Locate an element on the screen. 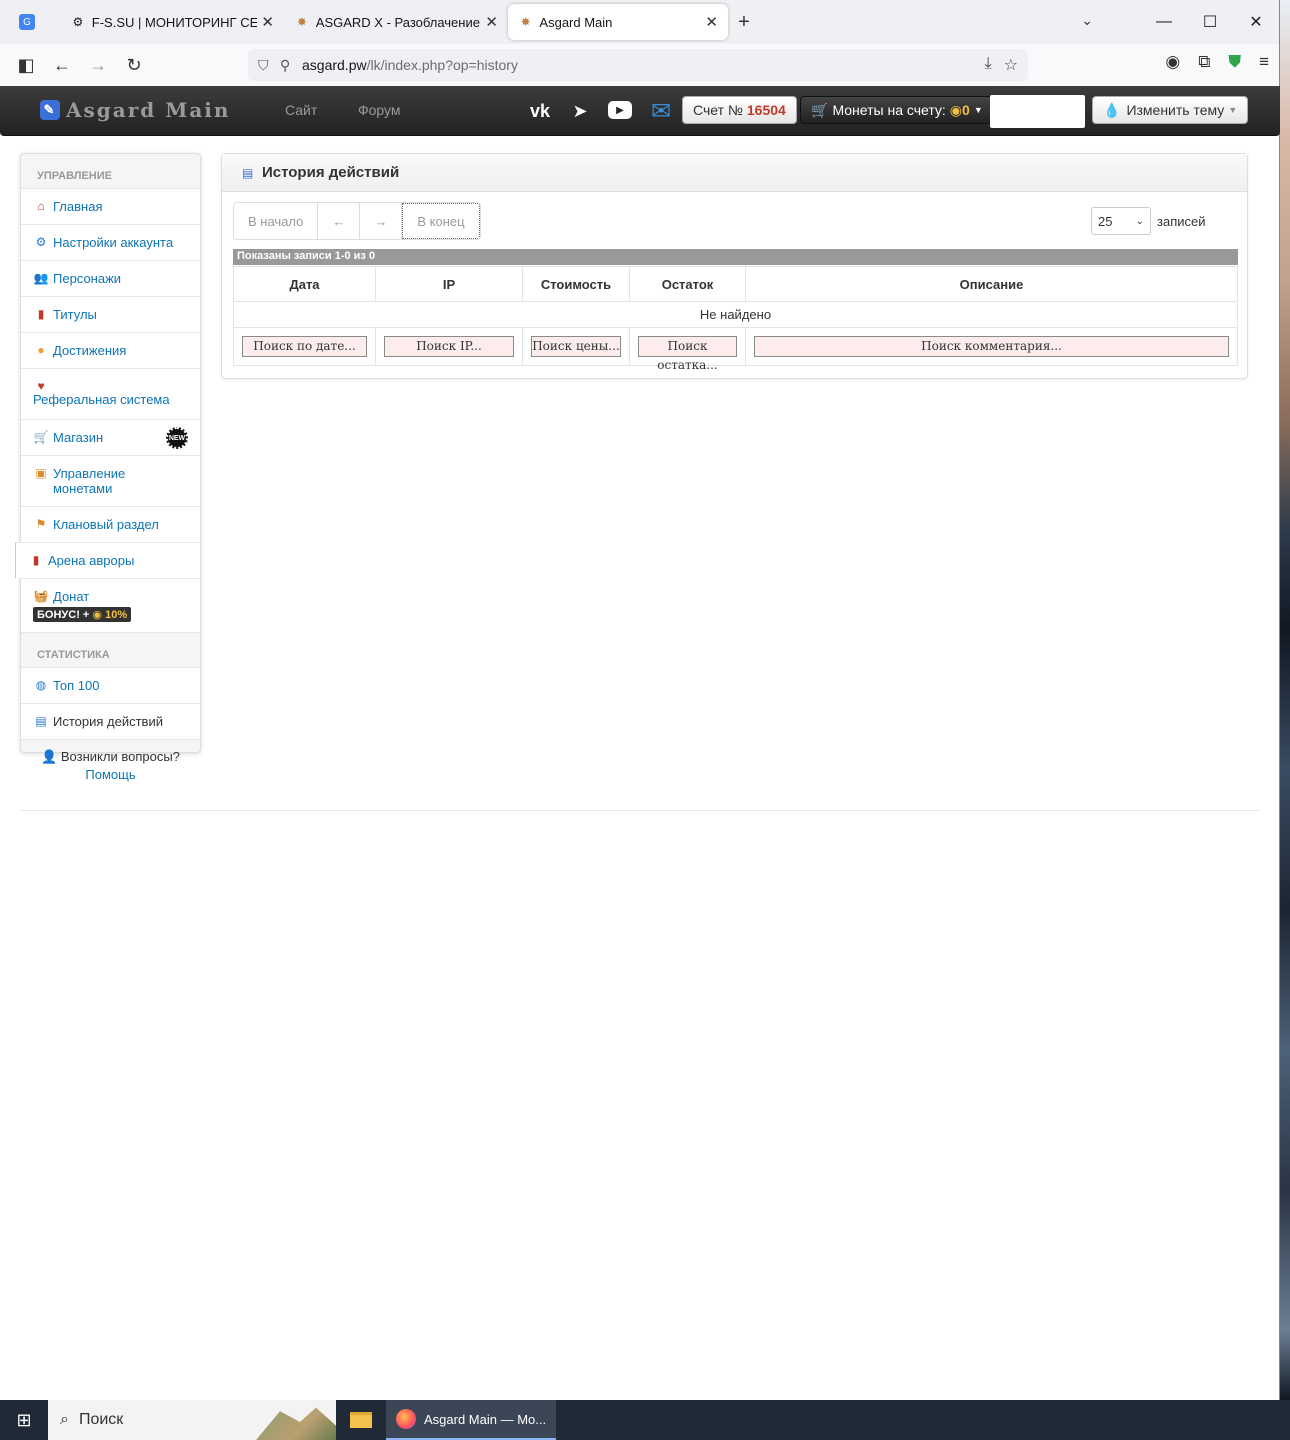  account-label: Счет № is located at coordinates (718, 110).